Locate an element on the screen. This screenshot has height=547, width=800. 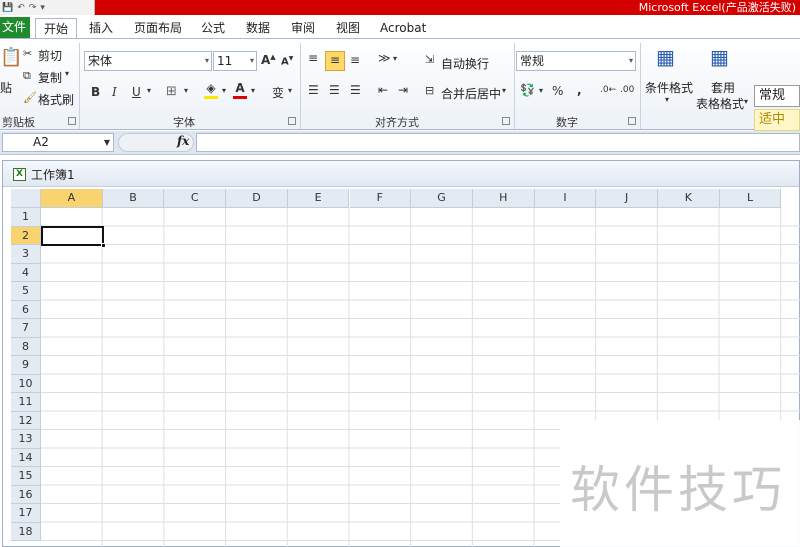
row-header: 10 is located at coordinates (26, 383).